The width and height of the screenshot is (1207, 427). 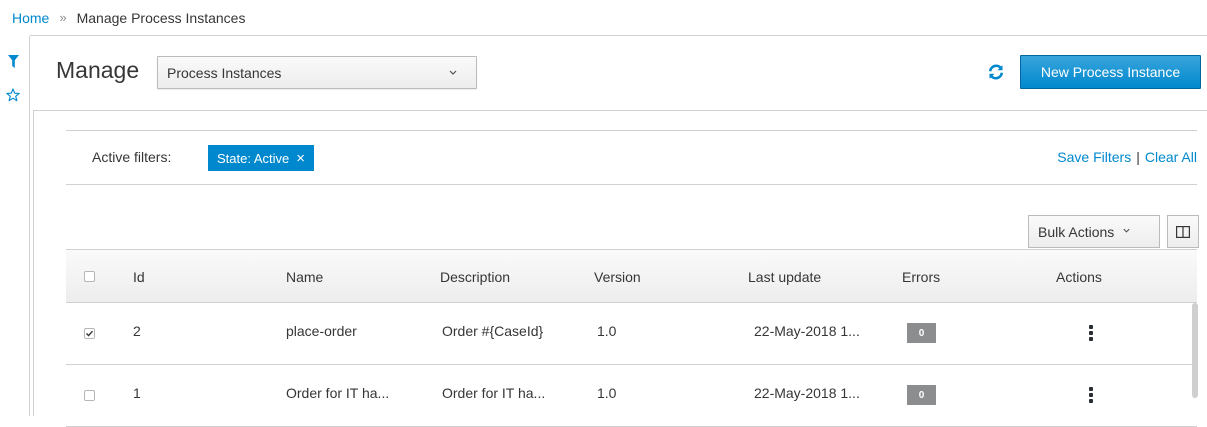 What do you see at coordinates (13, 95) in the screenshot?
I see `star-outline-icon` at bounding box center [13, 95].